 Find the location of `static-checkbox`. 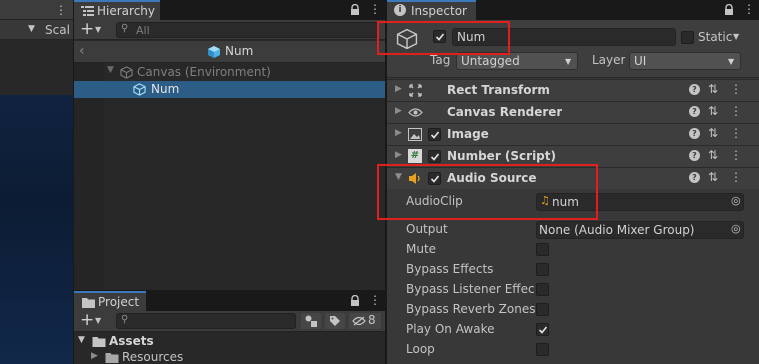

static-checkbox is located at coordinates (687, 37).